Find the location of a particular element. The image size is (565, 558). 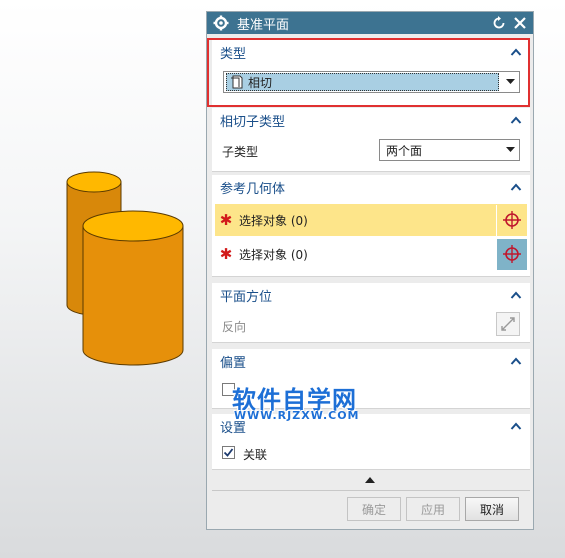

caret-up-icon is located at coordinates (370, 480).